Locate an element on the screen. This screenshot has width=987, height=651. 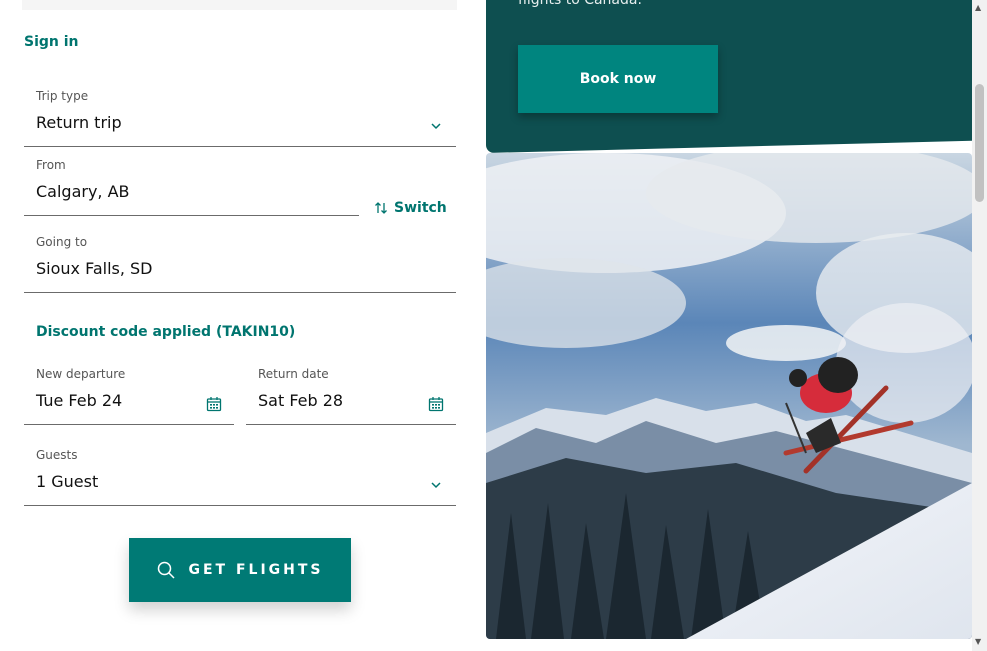
from-label: From is located at coordinates (51, 165).